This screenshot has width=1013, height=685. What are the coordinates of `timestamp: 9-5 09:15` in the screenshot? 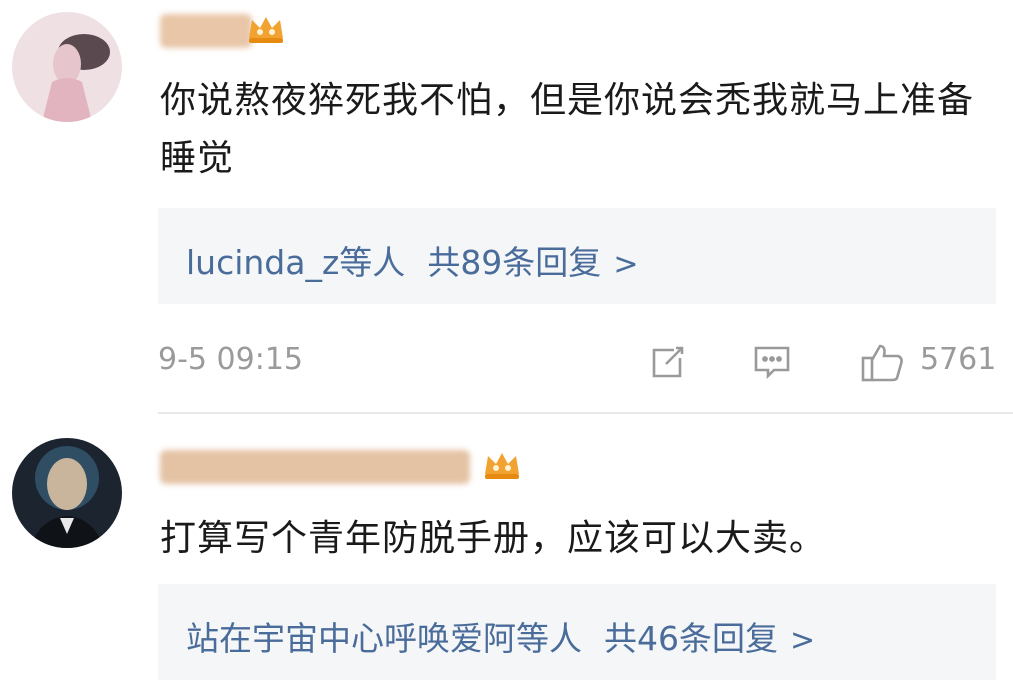 It's located at (230, 359).